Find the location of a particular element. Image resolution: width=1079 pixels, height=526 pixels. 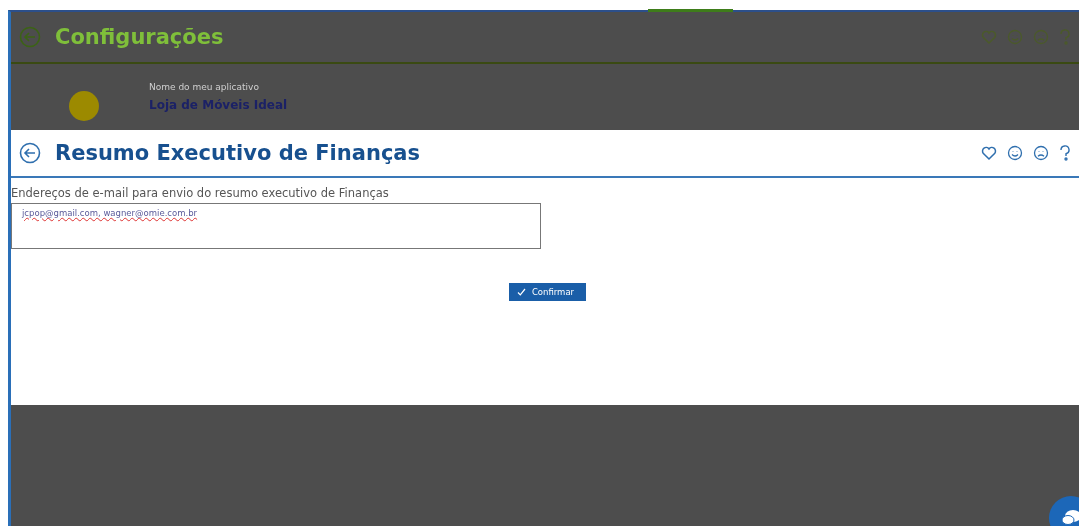

check-icon is located at coordinates (521, 292).